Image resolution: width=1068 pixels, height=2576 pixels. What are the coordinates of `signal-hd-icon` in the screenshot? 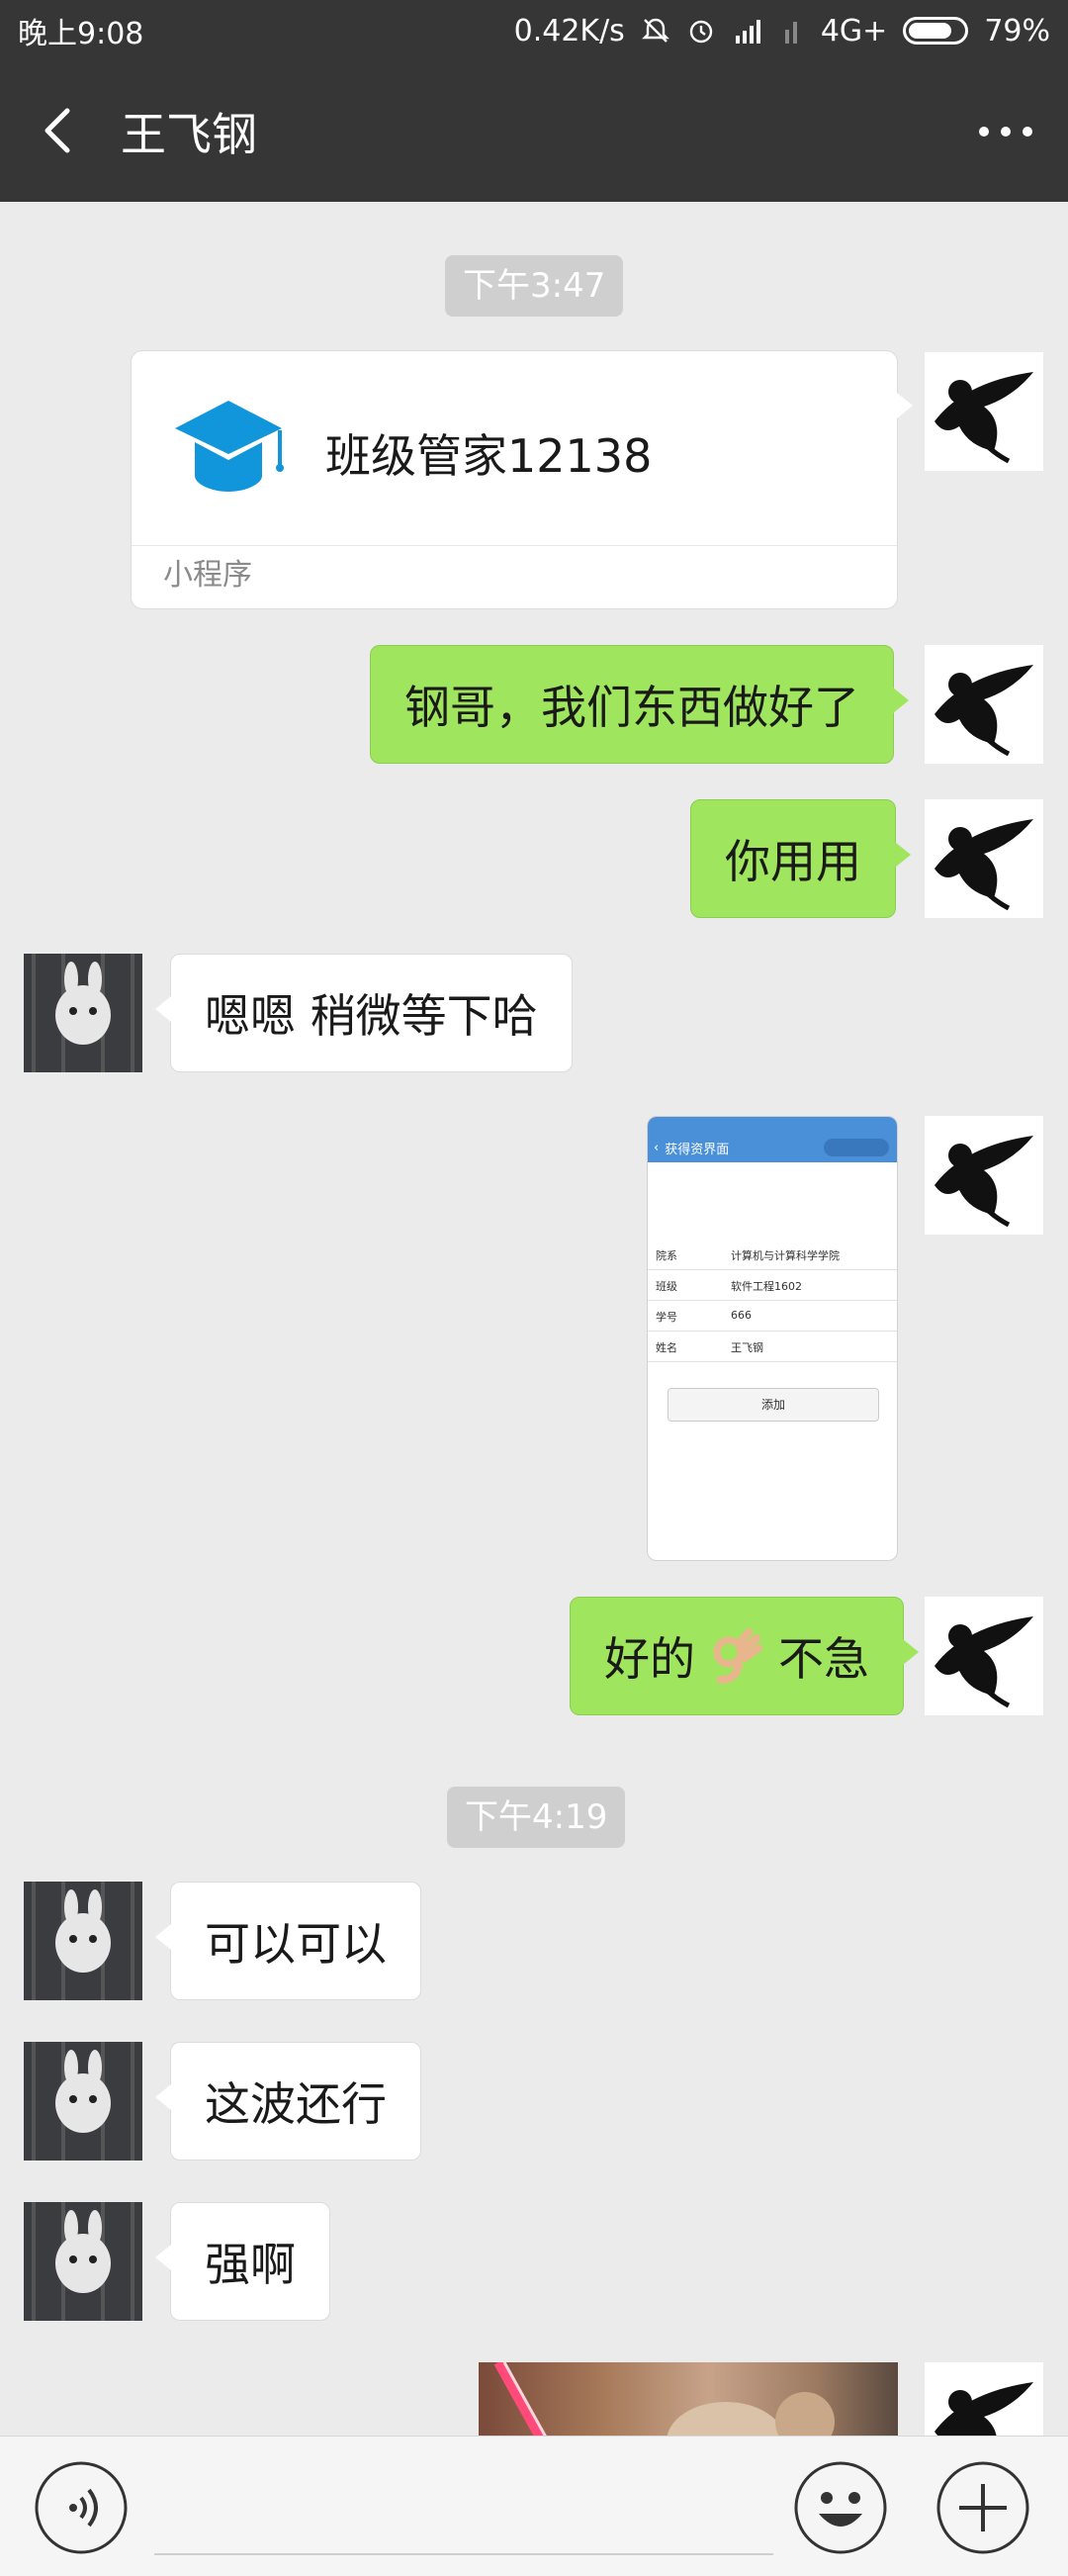 It's located at (748, 31).